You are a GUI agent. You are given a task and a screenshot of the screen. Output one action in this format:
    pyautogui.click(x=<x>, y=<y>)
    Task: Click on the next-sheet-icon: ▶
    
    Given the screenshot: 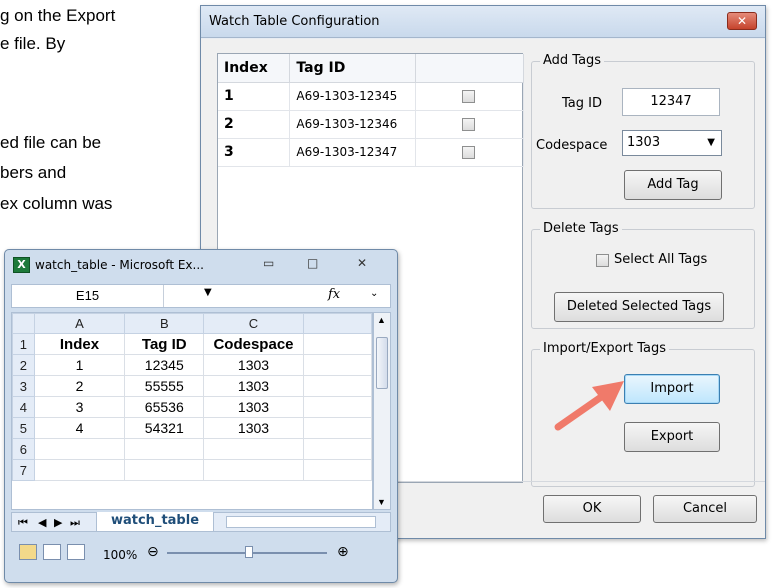 What is the action you would take?
    pyautogui.click(x=58, y=522)
    